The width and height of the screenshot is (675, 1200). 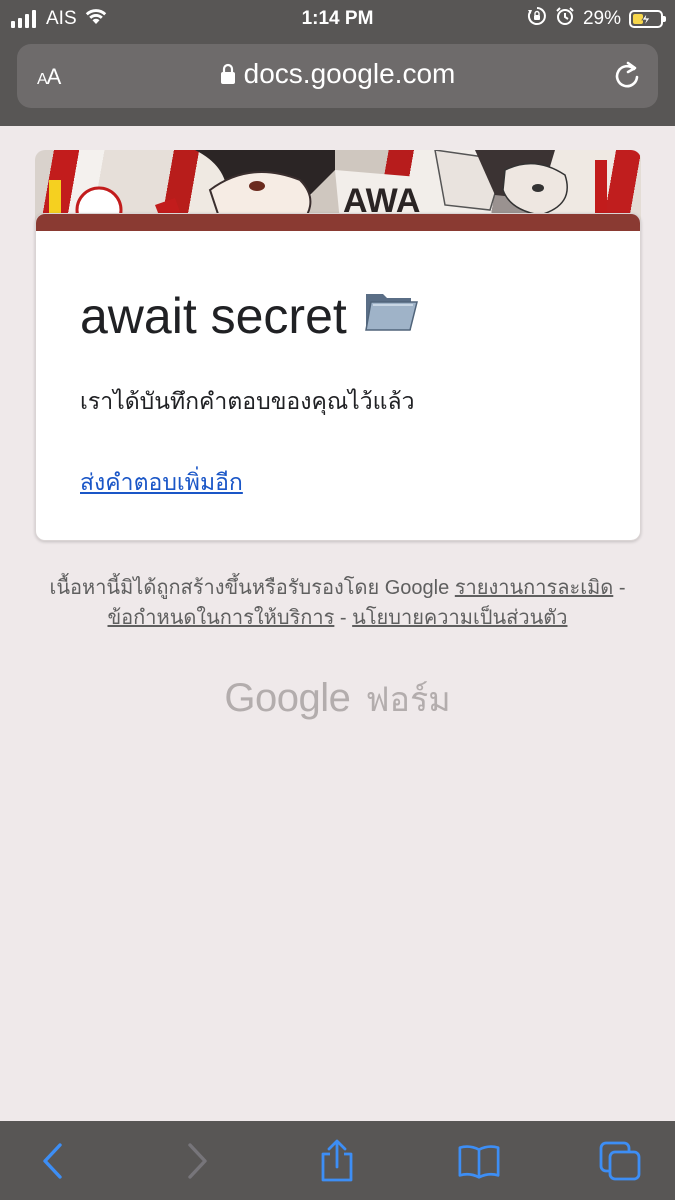 I want to click on logo-google-text: Google, so click(x=287, y=698).